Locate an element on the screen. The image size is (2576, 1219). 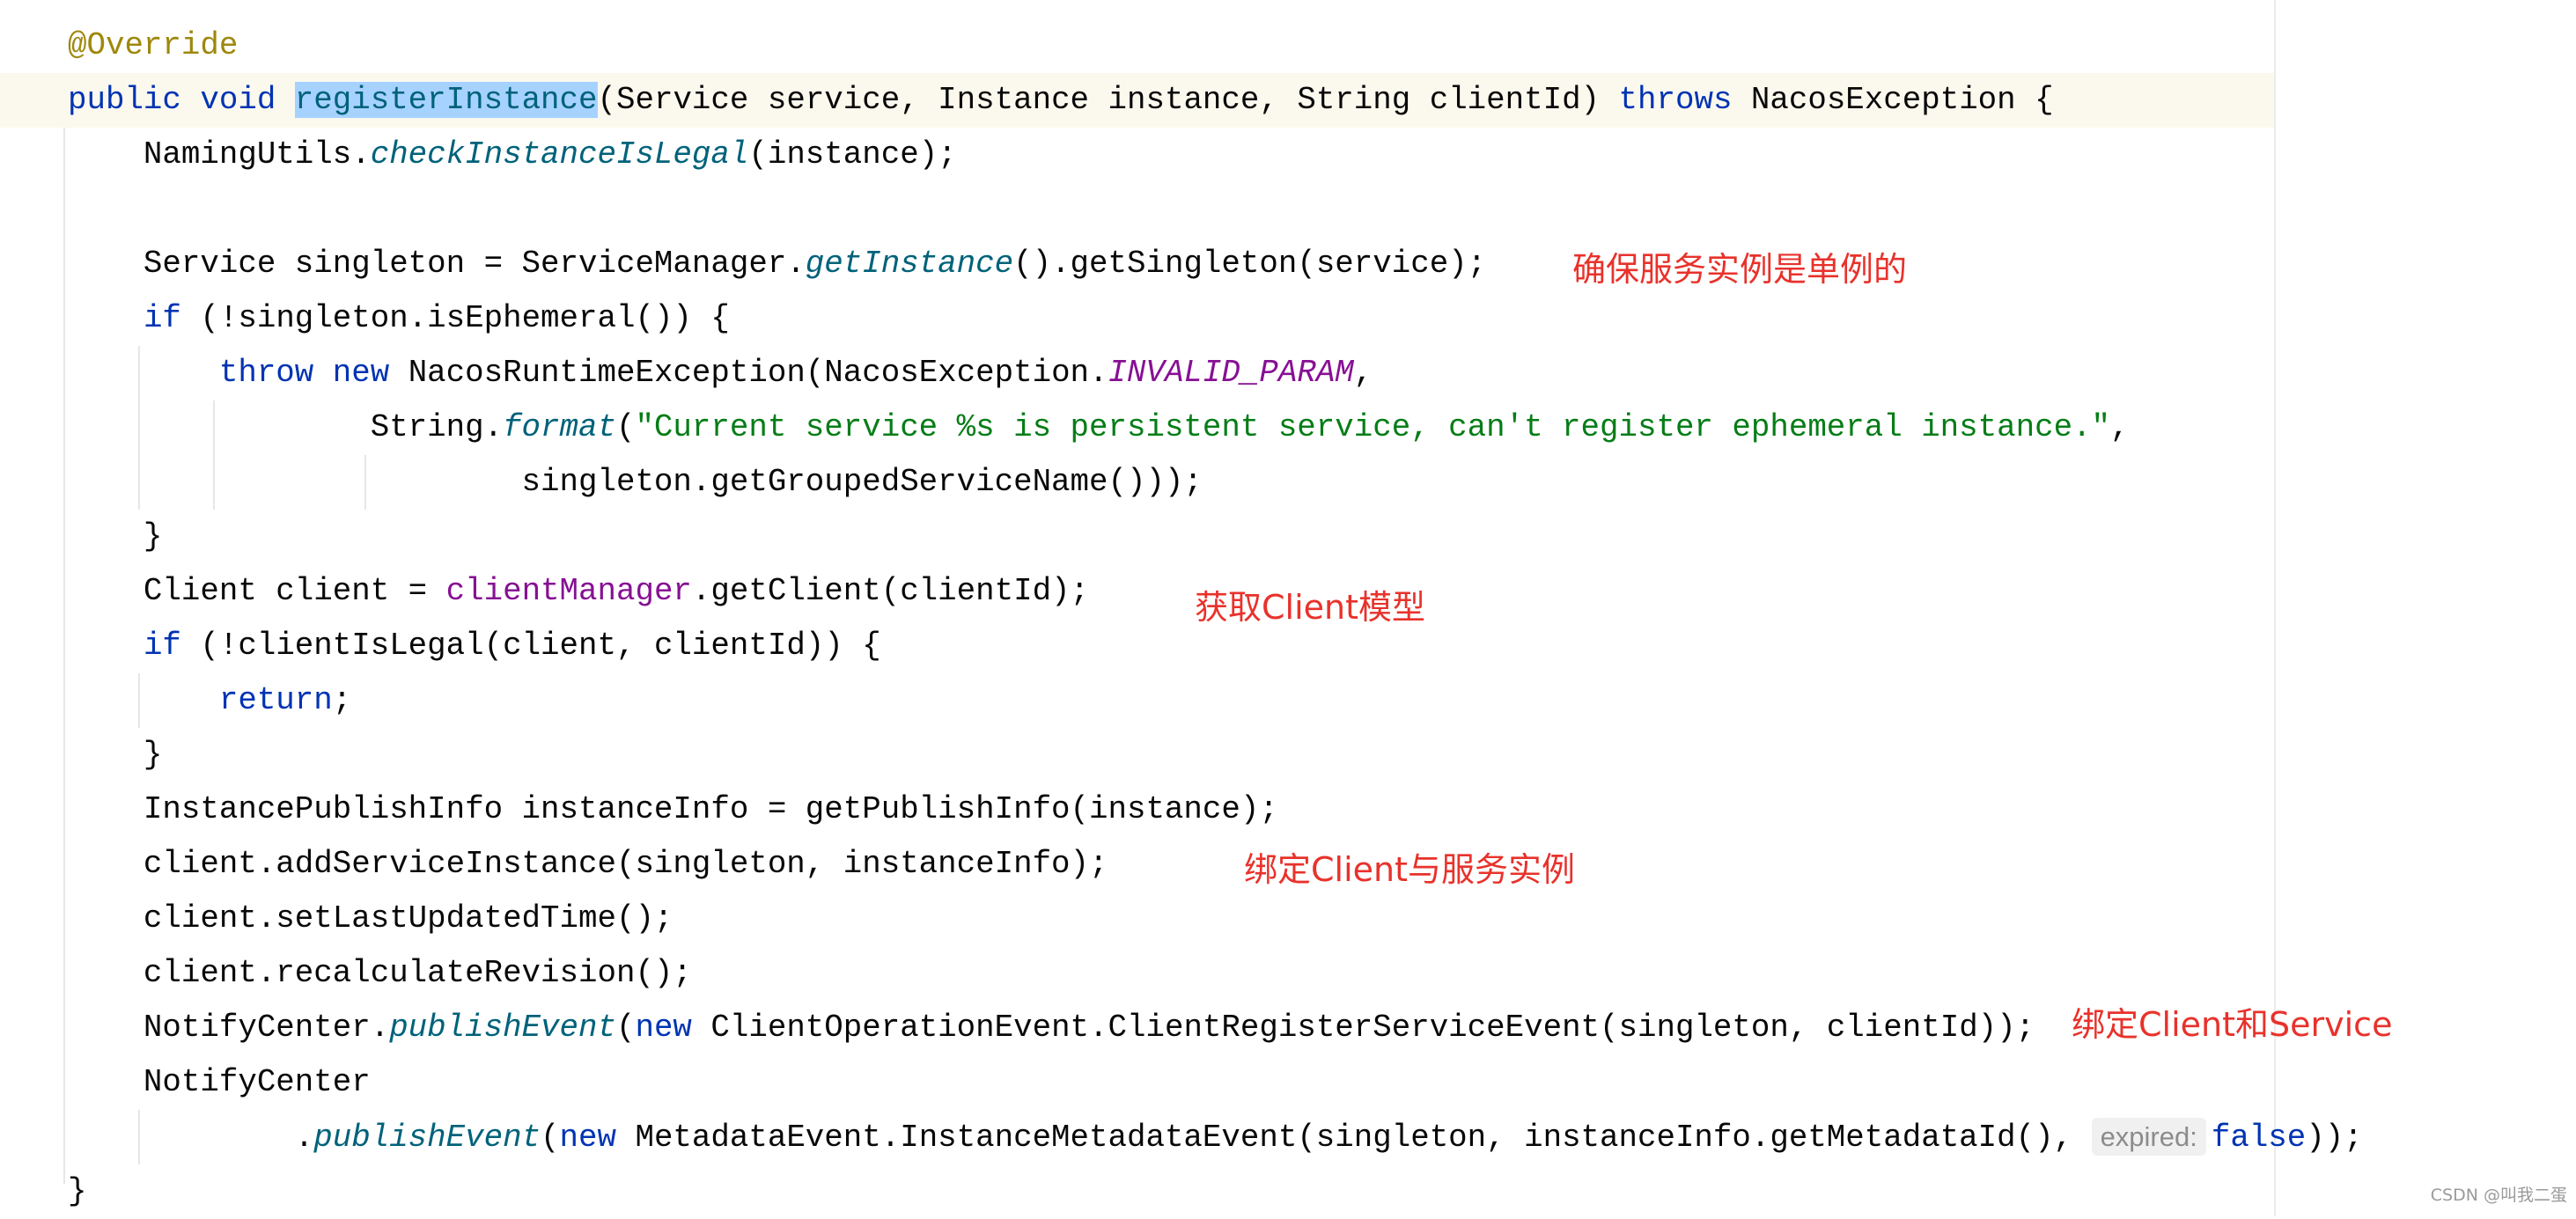
code-token: )); is located at coordinates (2334, 1138).